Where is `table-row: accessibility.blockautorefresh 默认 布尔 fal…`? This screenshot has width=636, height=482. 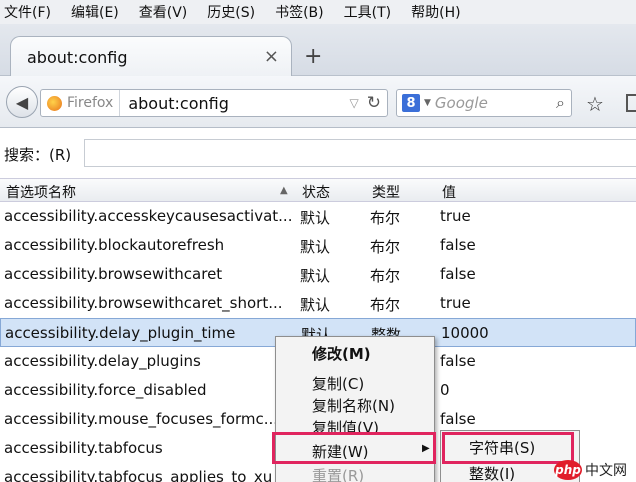
table-row: accessibility.blockautorefresh 默认 布尔 fal… is located at coordinates (318, 245).